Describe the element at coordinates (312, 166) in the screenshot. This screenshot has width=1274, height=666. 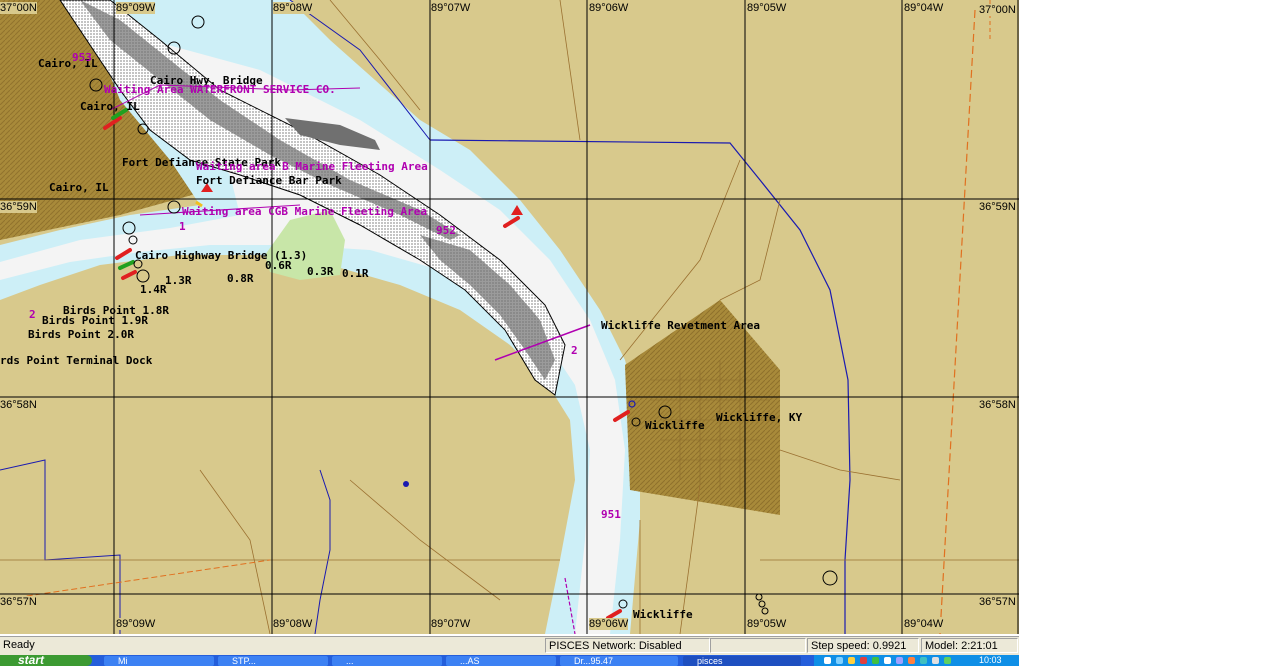
I see `waiting-area-label: Waiting area B Marine Fleeting Area` at that location.